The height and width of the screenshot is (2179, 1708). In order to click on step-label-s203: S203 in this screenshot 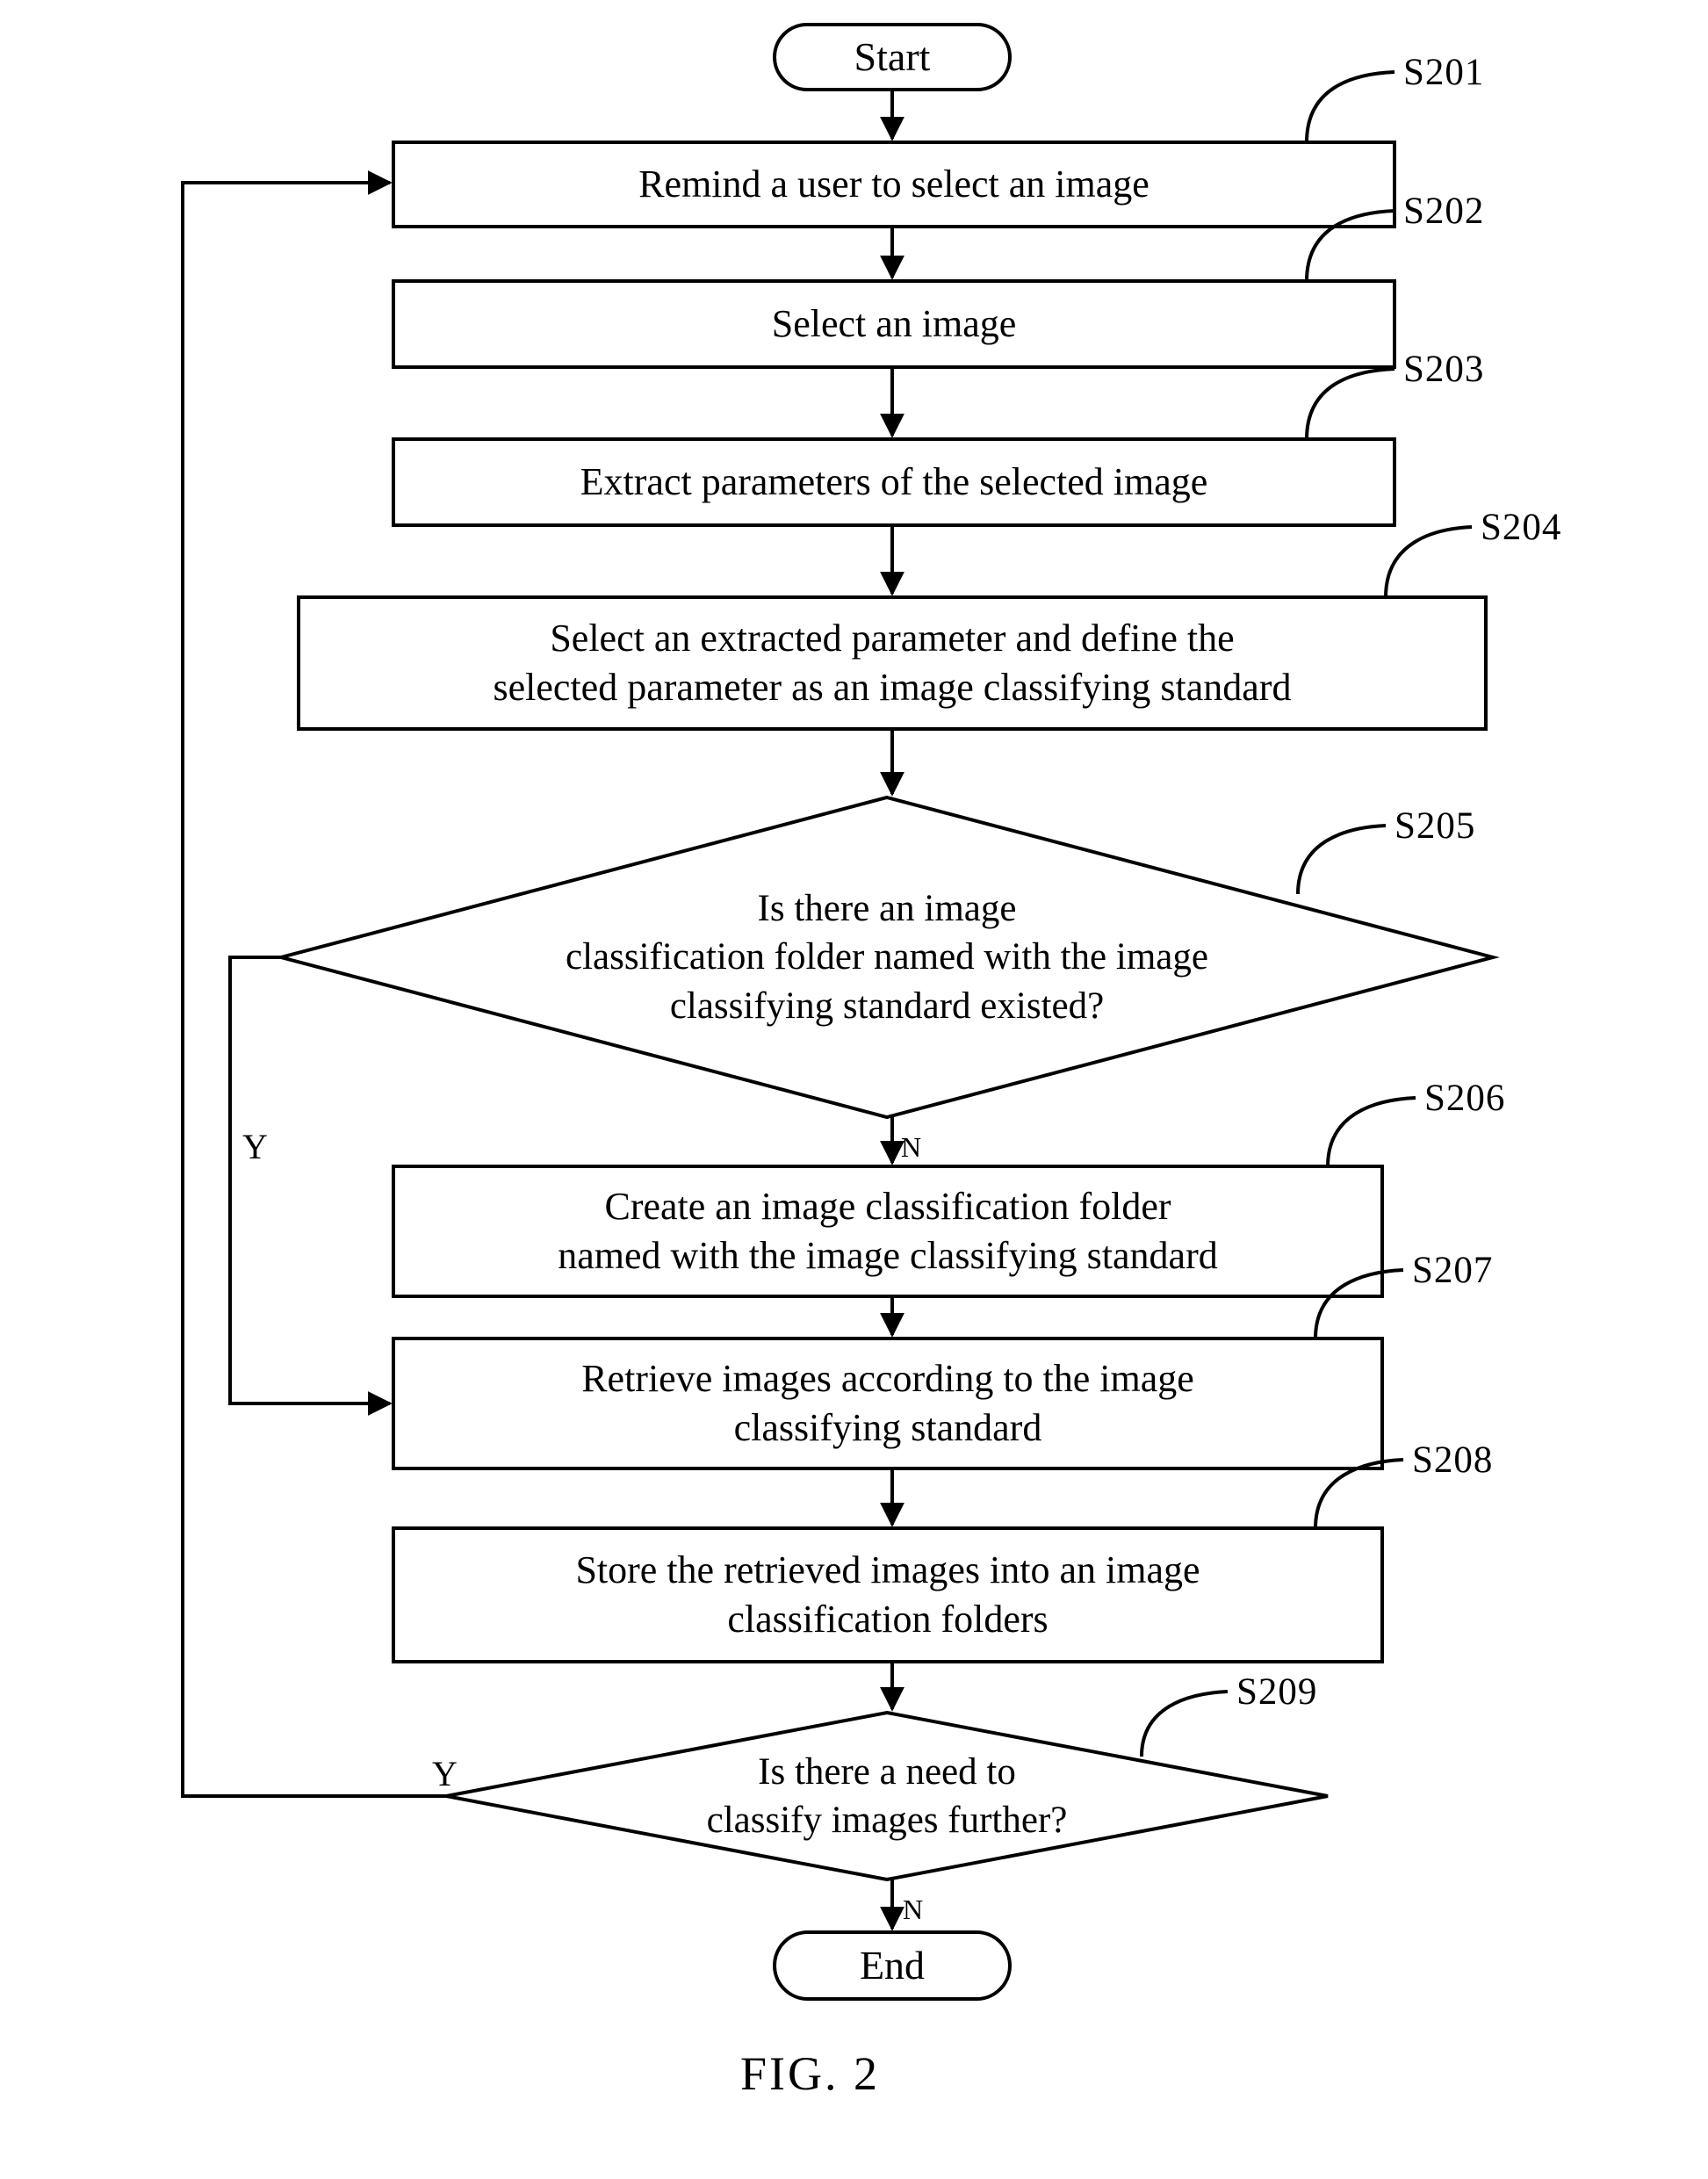, I will do `click(1444, 369)`.